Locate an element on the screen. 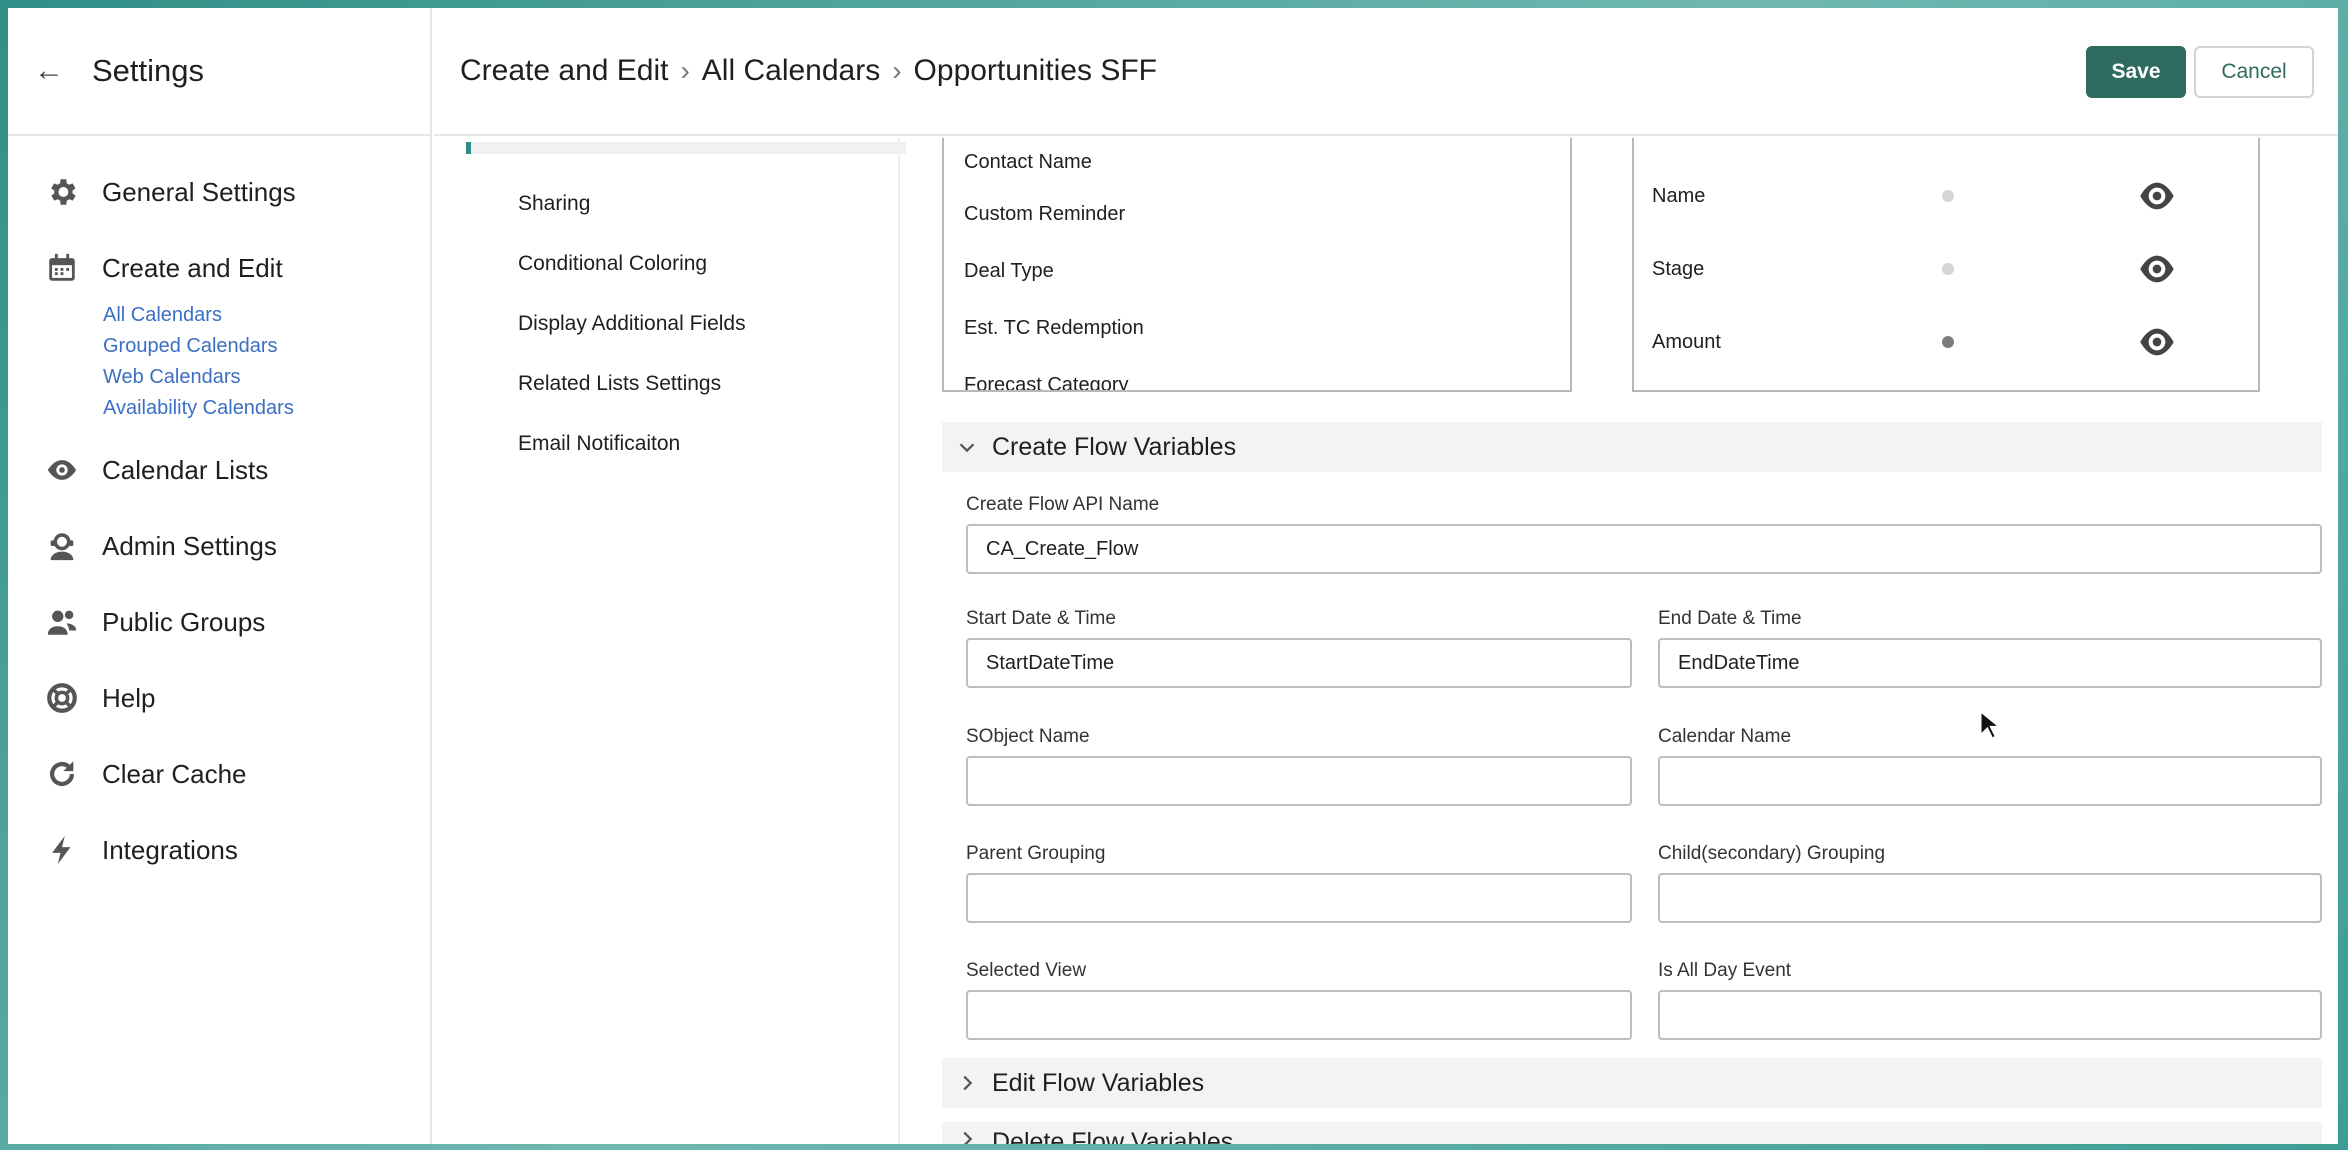  end-date-input is located at coordinates (1990, 663).